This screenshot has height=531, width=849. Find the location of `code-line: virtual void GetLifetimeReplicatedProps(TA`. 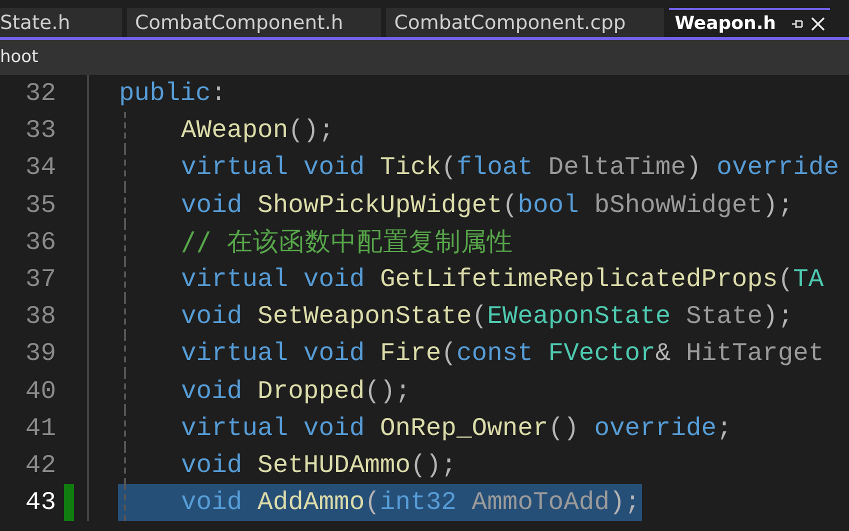

code-line: virtual void GetLifetimeReplicatedProps(TA is located at coordinates (472, 279).